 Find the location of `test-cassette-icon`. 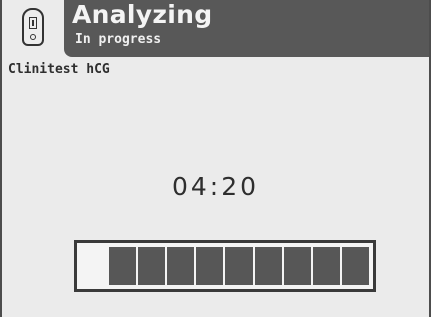

test-cassette-icon is located at coordinates (33, 27).